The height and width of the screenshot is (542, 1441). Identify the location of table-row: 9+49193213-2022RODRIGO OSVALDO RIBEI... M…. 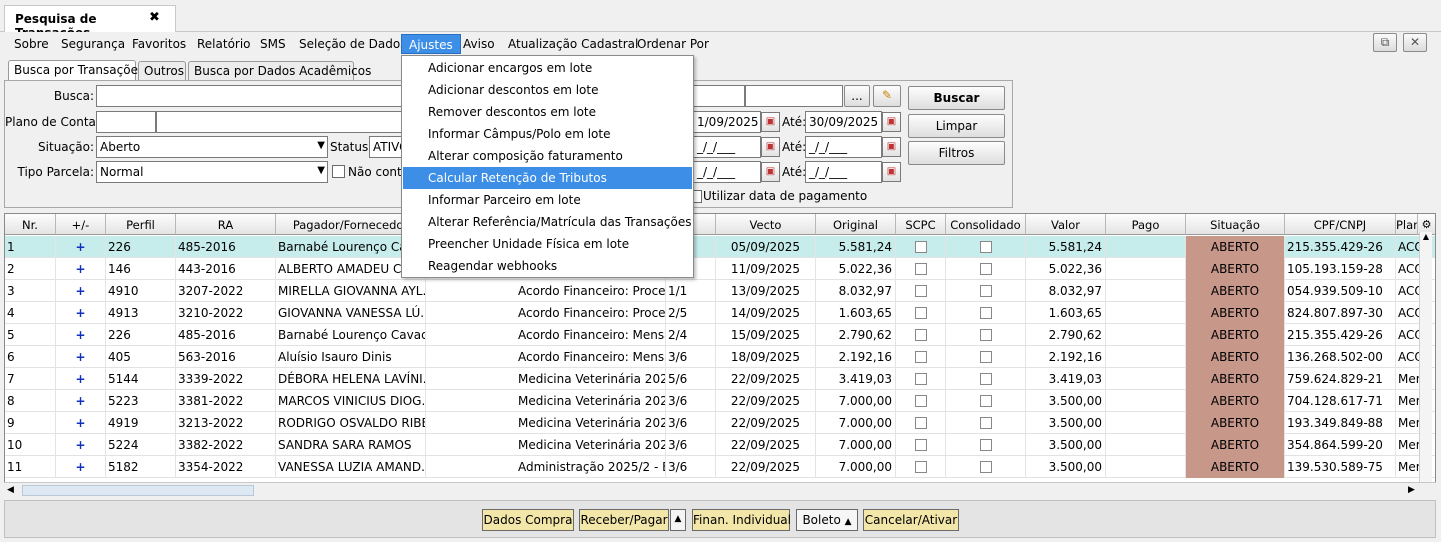
(720, 423).